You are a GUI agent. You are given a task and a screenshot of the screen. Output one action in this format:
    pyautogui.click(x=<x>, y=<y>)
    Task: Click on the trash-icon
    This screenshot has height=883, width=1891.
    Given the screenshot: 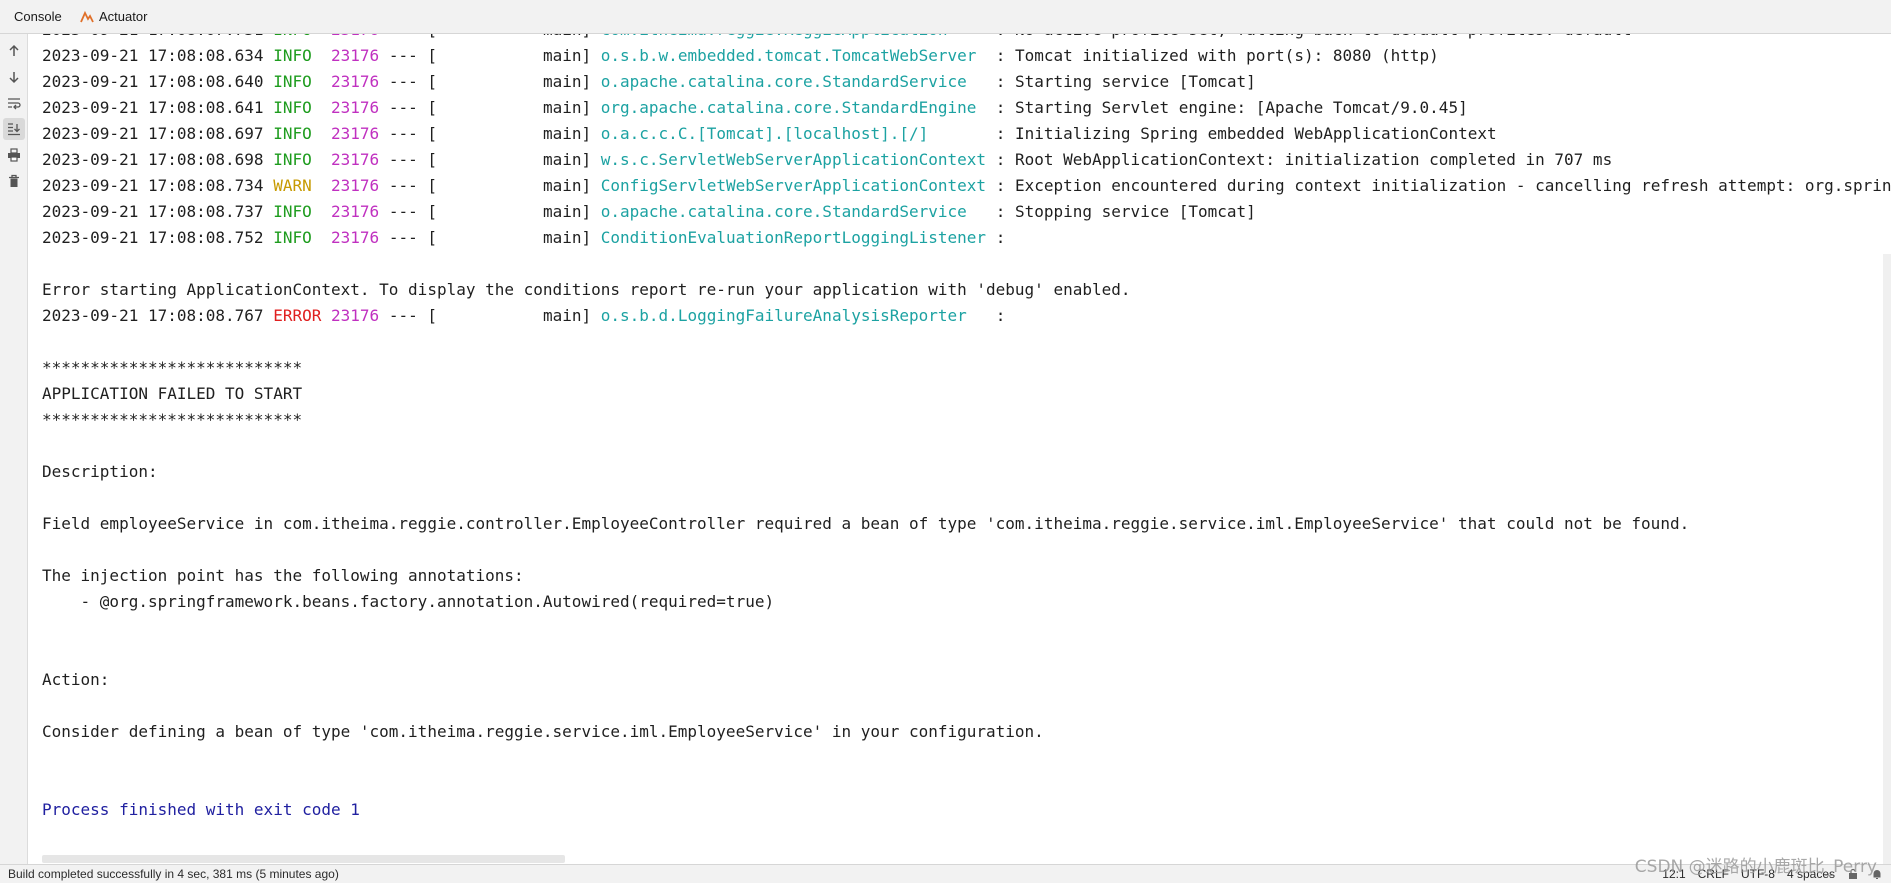 What is the action you would take?
    pyautogui.click(x=14, y=180)
    